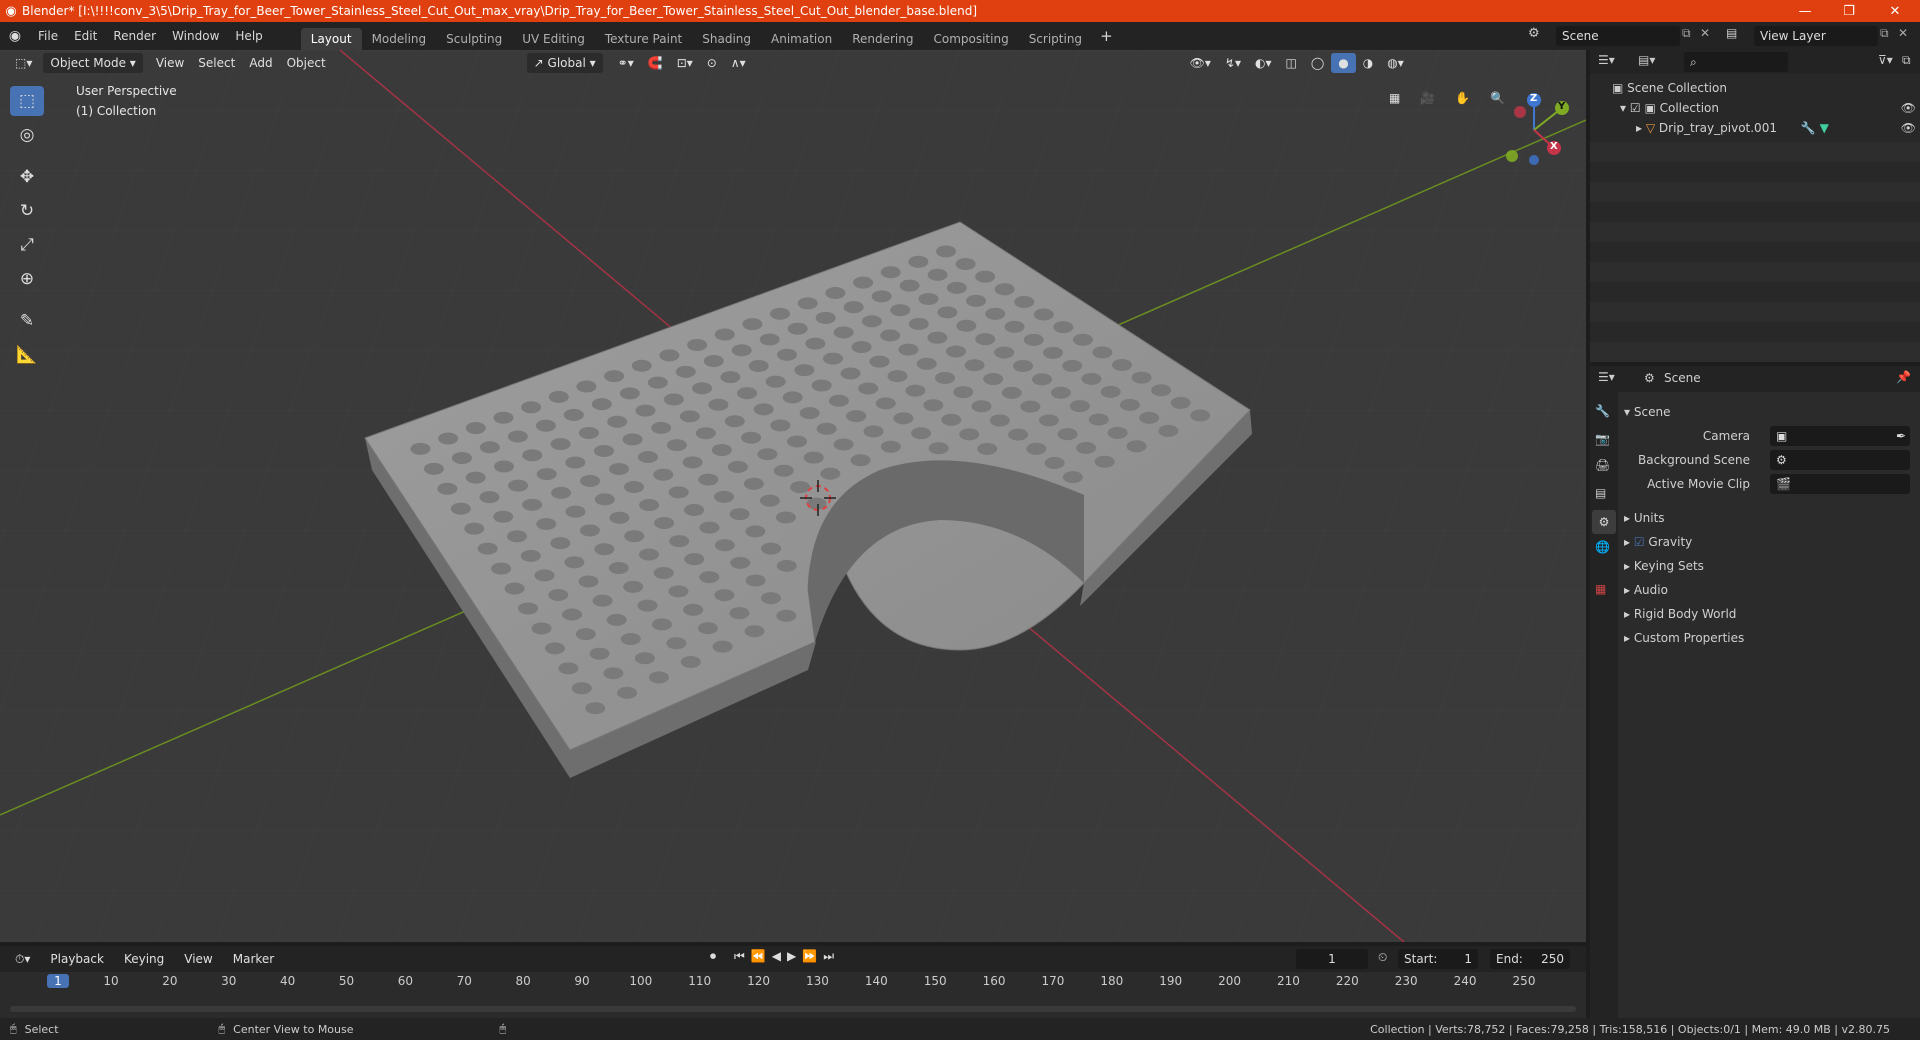 The height and width of the screenshot is (1040, 1920). What do you see at coordinates (1647, 412) in the screenshot?
I see `scene-panel-header: ▾ Scene` at bounding box center [1647, 412].